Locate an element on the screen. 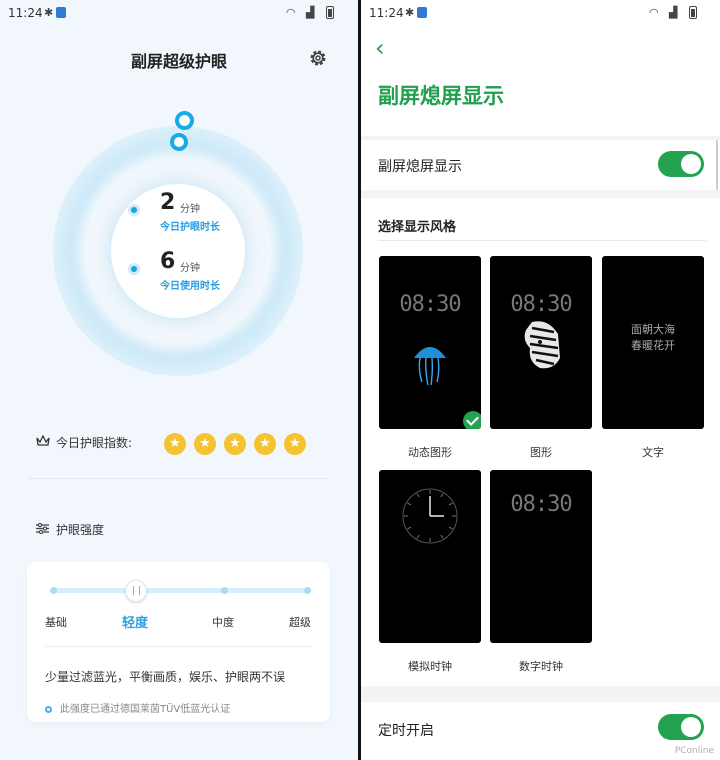 This screenshot has width=720, height=760. jellyfish-icon is located at coordinates (430, 366).